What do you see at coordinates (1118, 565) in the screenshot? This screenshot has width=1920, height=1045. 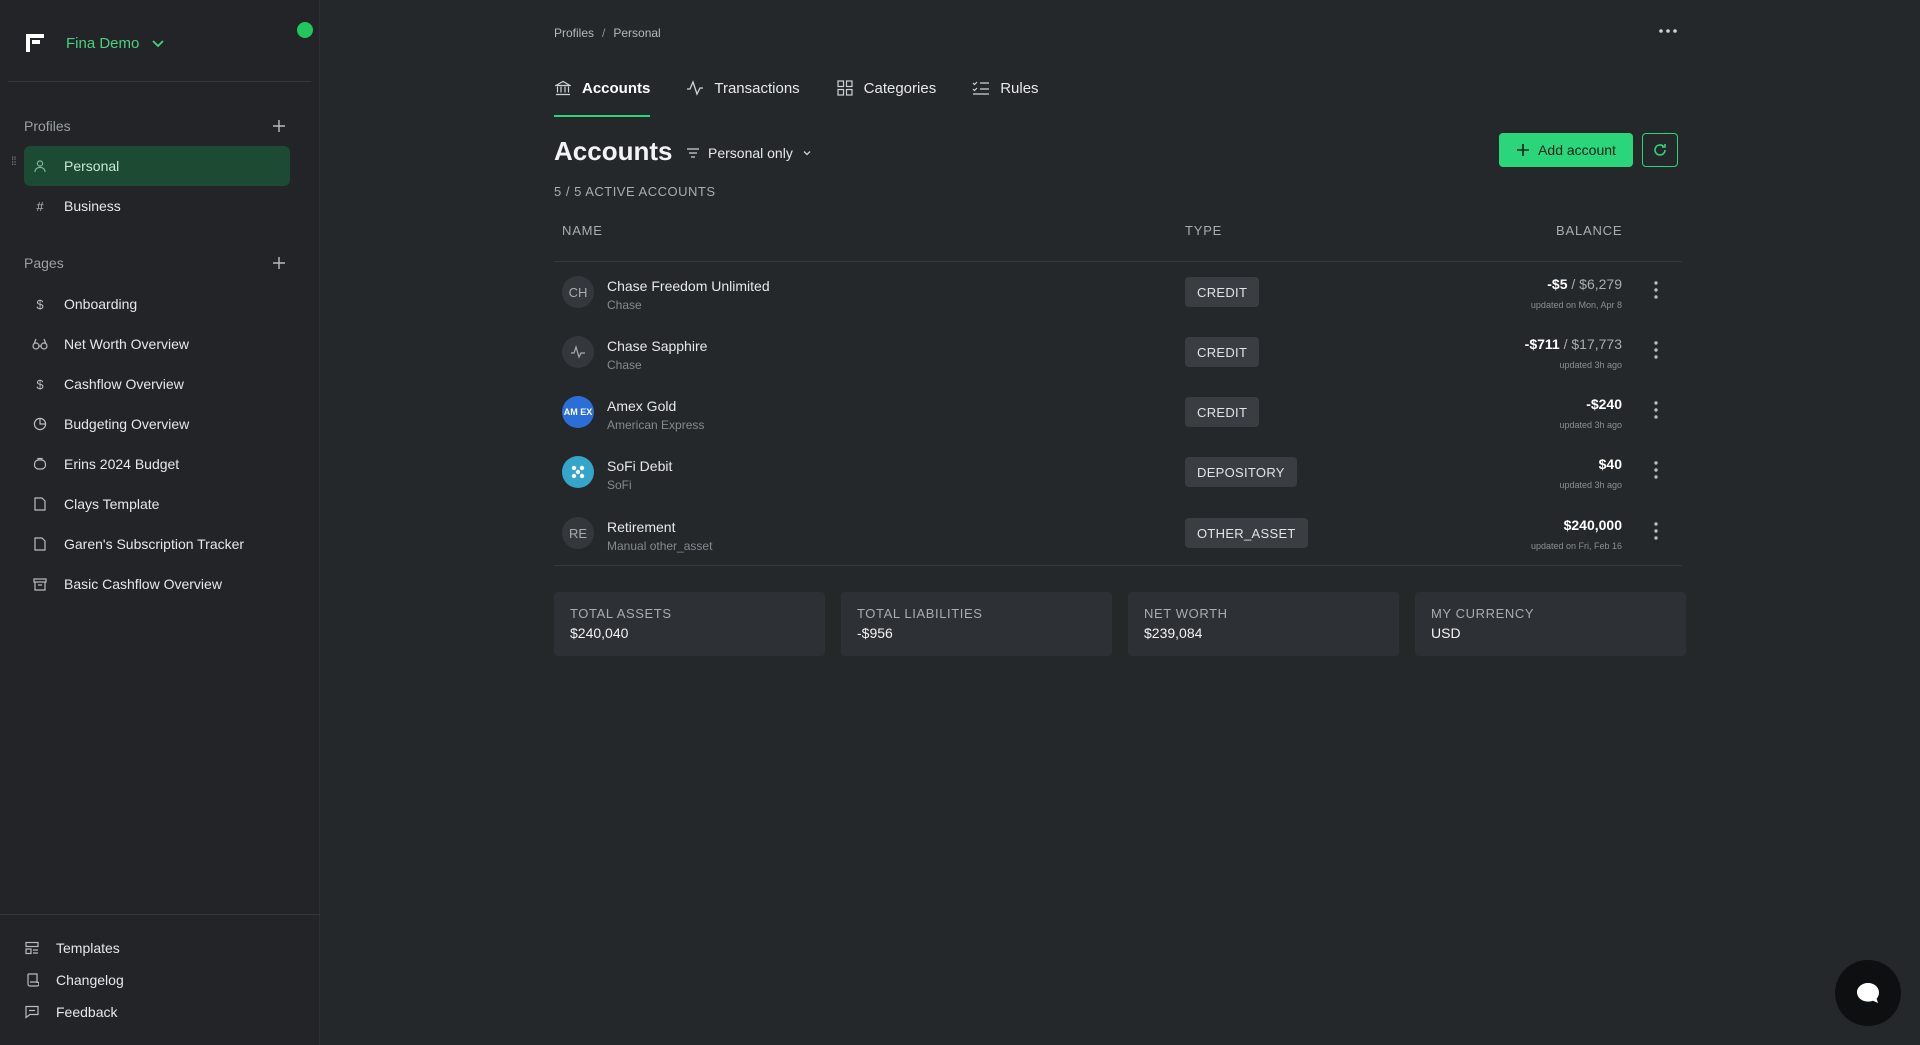 I see `table-divider` at bounding box center [1118, 565].